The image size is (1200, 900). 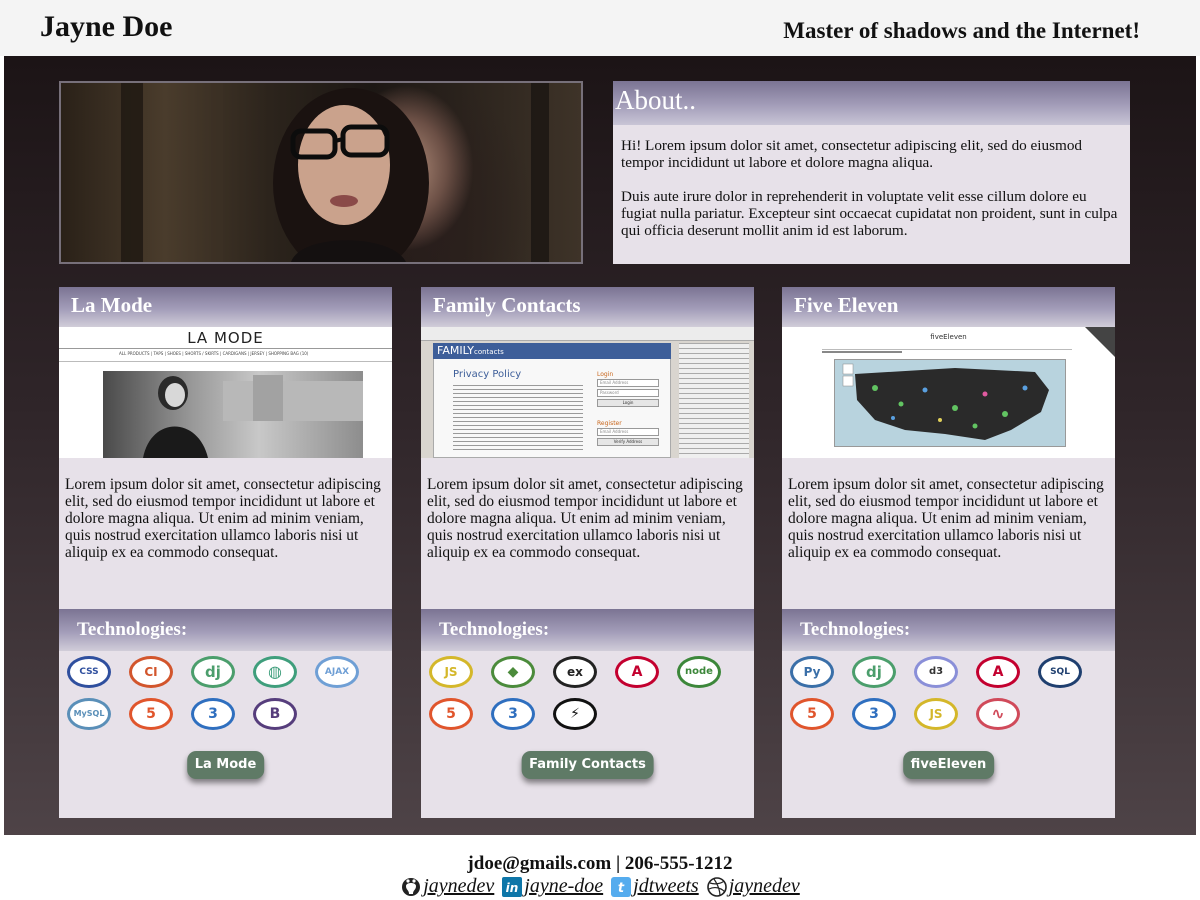 What do you see at coordinates (487, 374) in the screenshot?
I see `screenshot-heading: Privacy Policy` at bounding box center [487, 374].